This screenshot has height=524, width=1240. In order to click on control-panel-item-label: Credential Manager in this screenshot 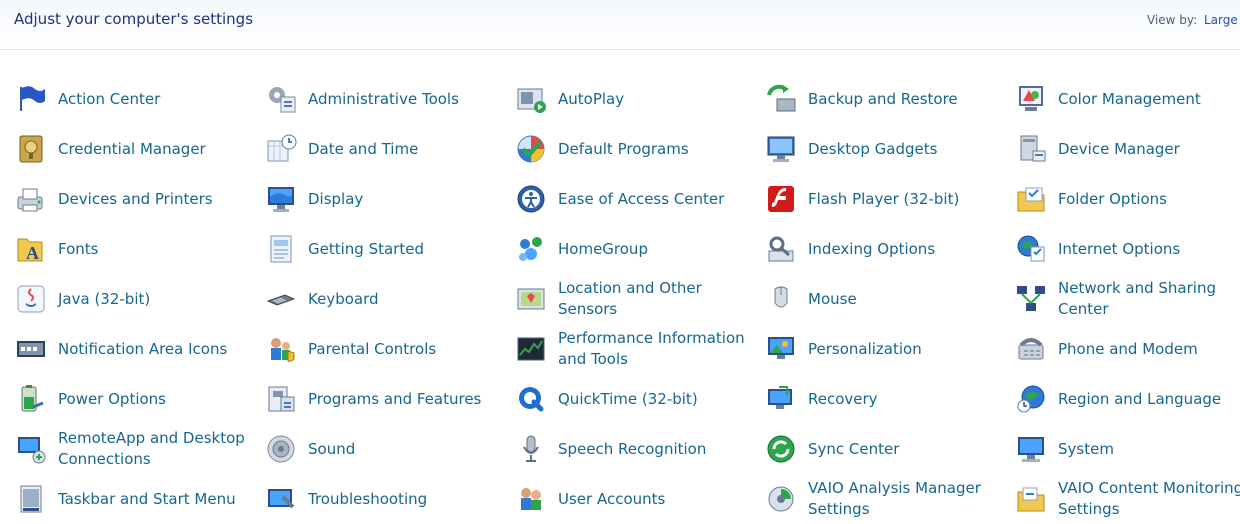, I will do `click(132, 148)`.